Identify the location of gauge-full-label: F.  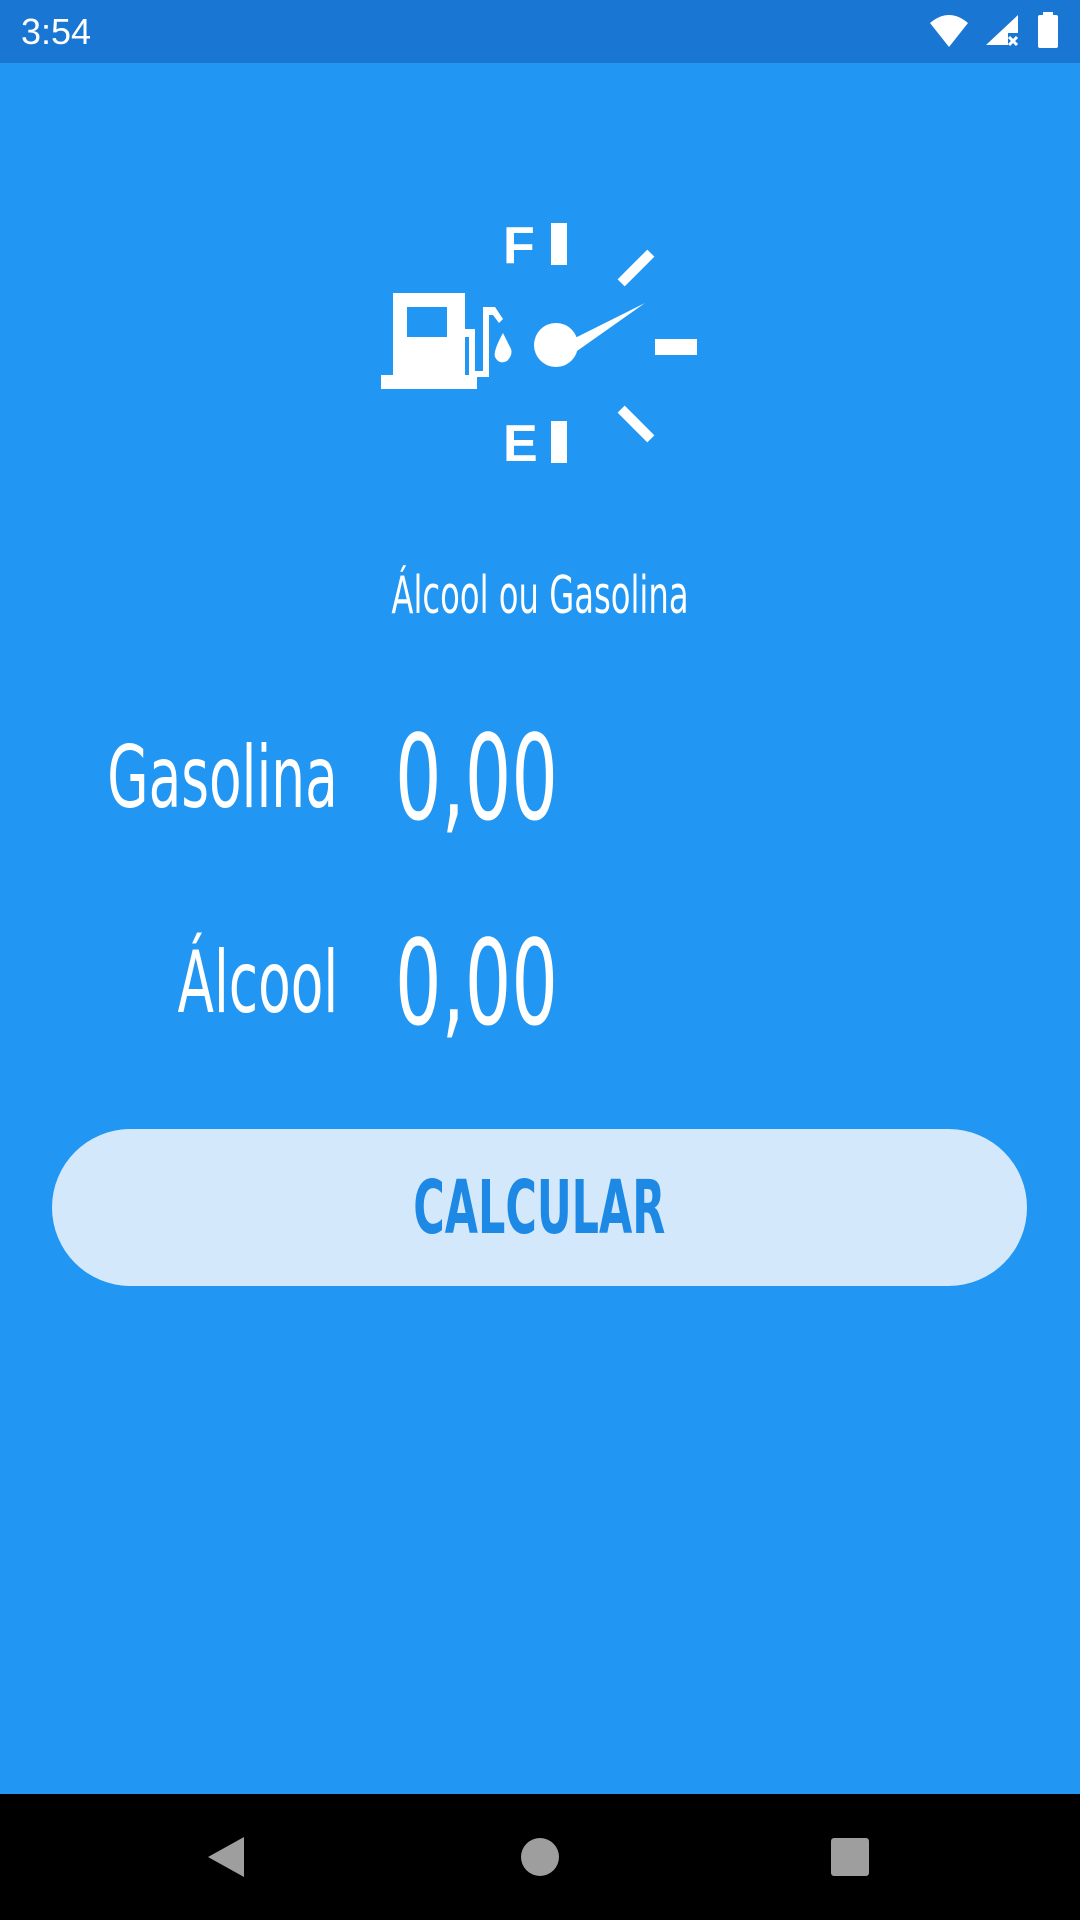
(519, 246).